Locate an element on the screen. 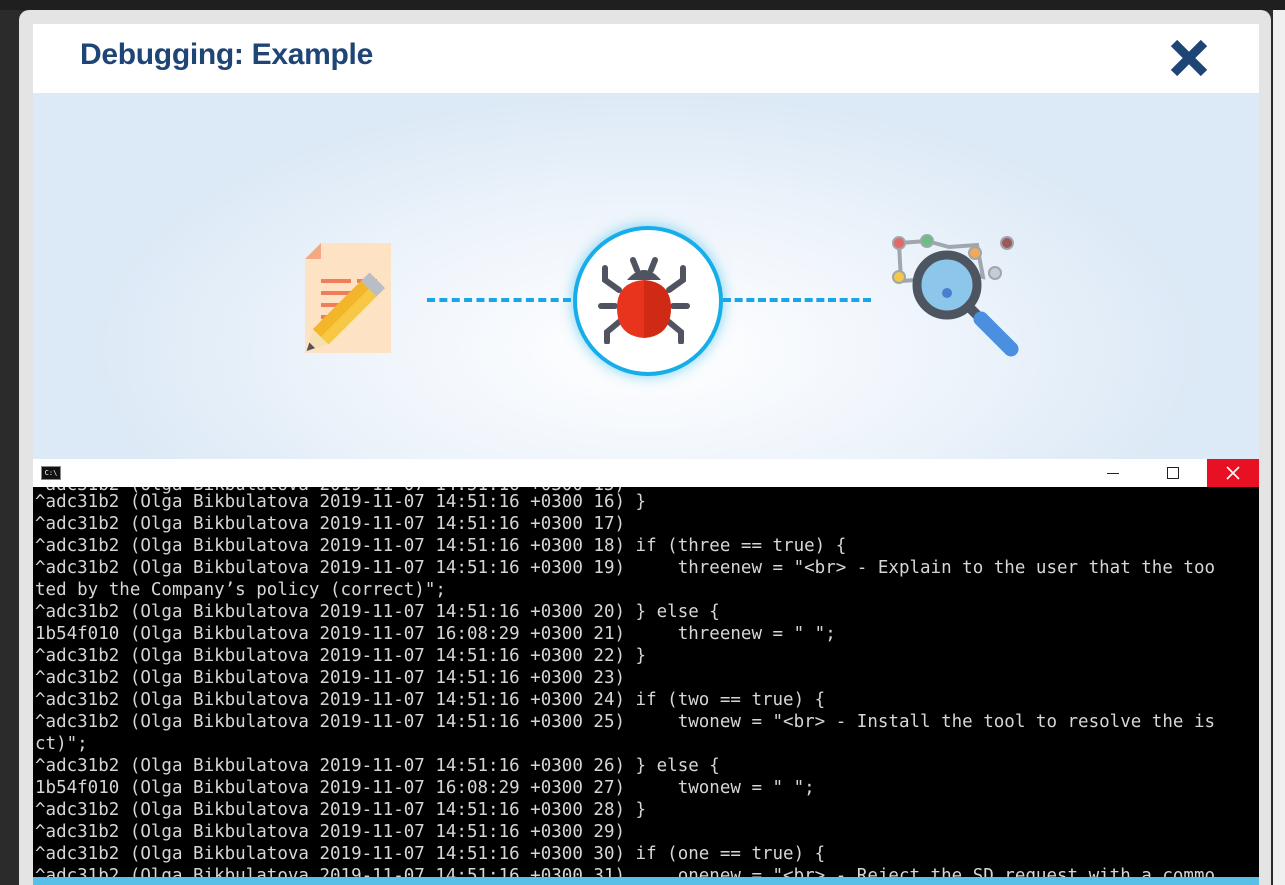 This screenshot has height=885, width=1285. close-x-icon is located at coordinates (1189, 58).